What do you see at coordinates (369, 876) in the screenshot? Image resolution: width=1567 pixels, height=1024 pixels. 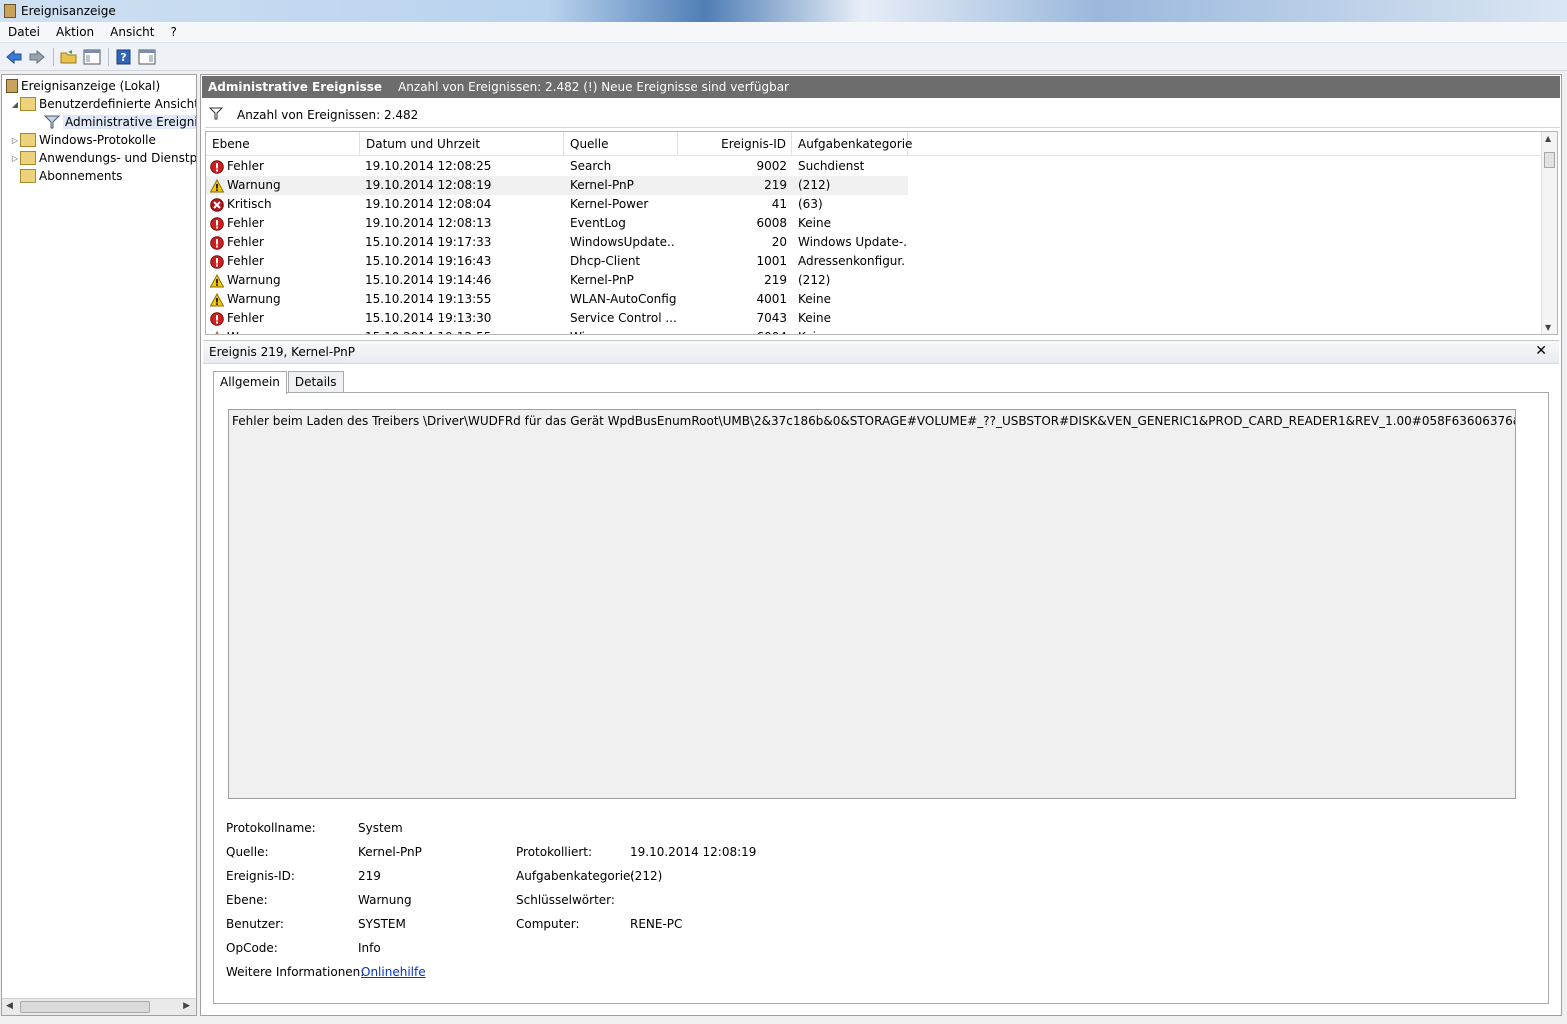 I see `value-ereignis-id: 219` at bounding box center [369, 876].